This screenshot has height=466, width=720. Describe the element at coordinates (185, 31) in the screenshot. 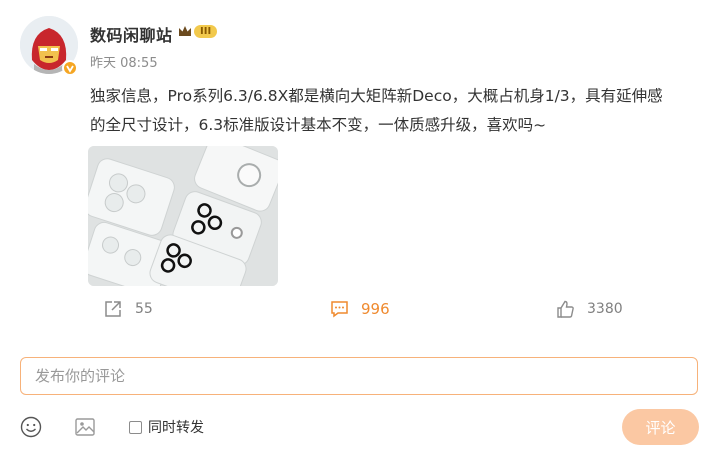

I see `crown-icon` at that location.